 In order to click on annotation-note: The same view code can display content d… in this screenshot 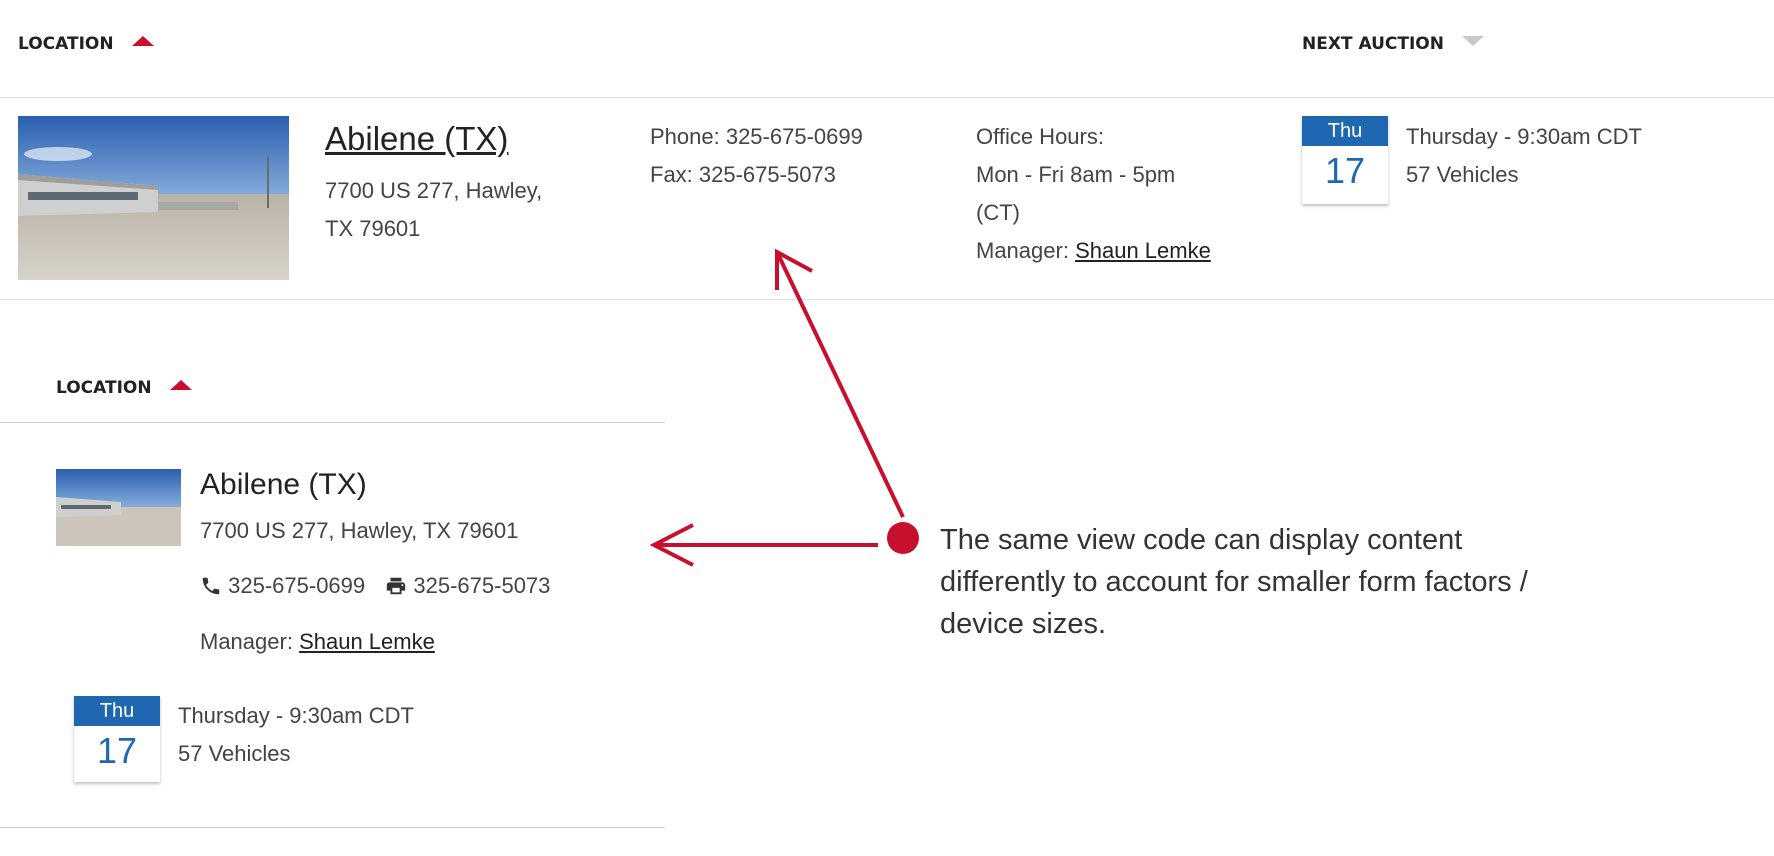, I will do `click(1234, 582)`.